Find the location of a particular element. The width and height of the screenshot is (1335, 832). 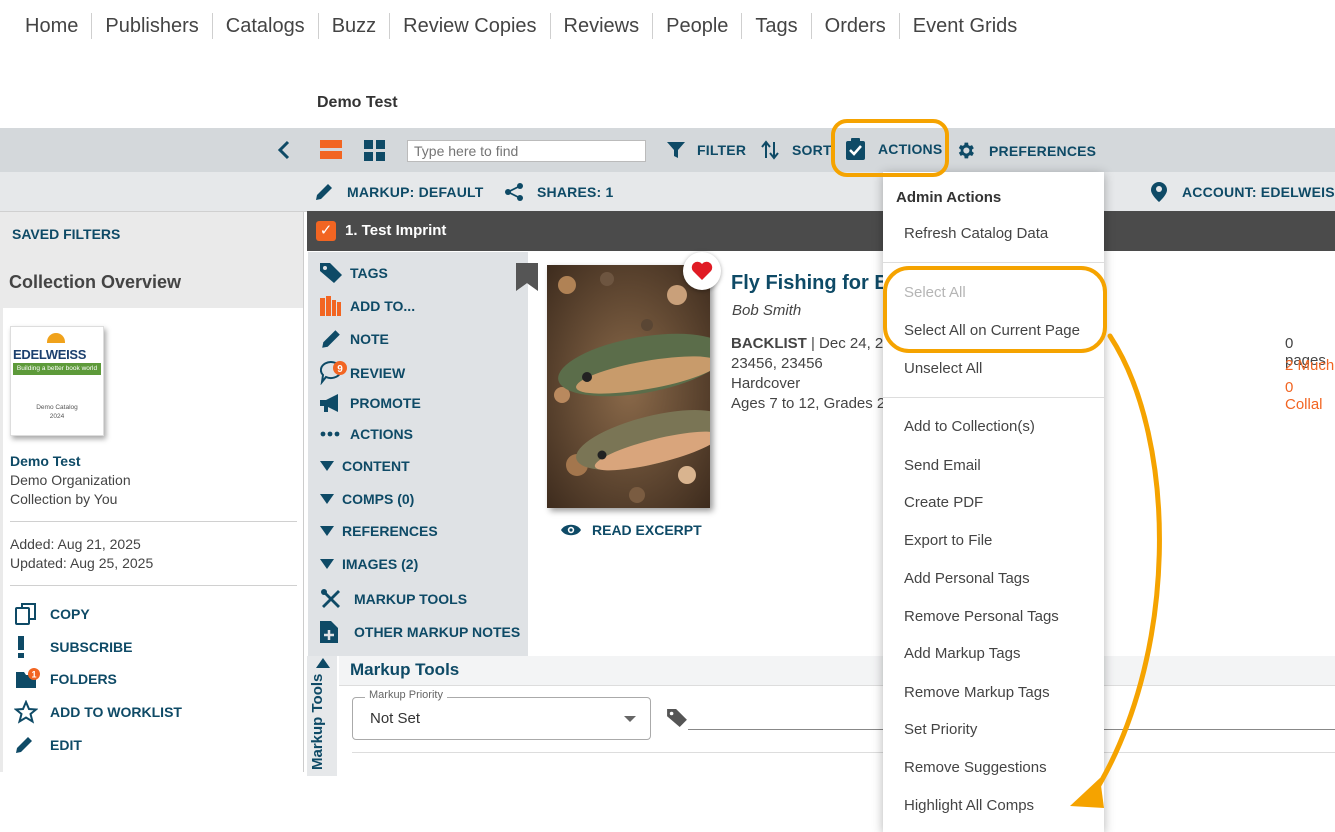

menu-remove-personal-tags: Remove Personal Tags is located at coordinates (981, 616).